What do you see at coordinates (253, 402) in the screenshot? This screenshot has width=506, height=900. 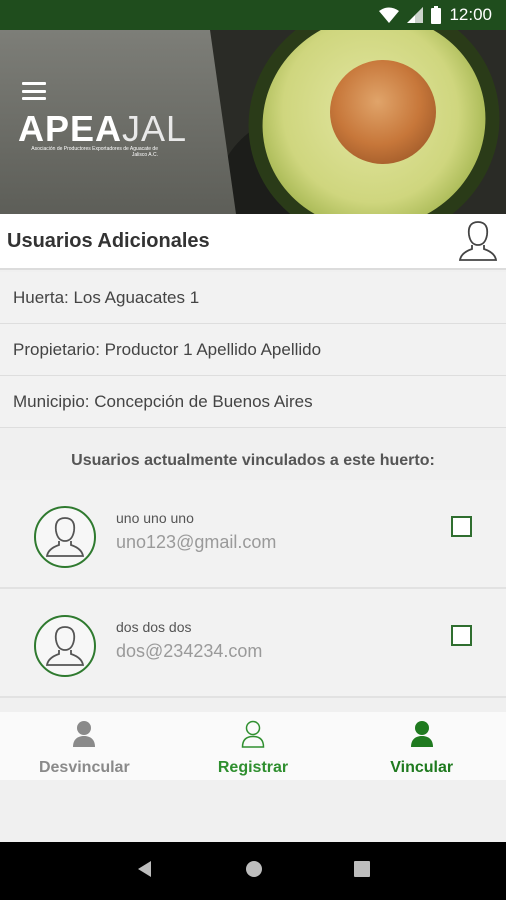 I see `info-municipio: Municipio: Concepción de Buenos Aires` at bounding box center [253, 402].